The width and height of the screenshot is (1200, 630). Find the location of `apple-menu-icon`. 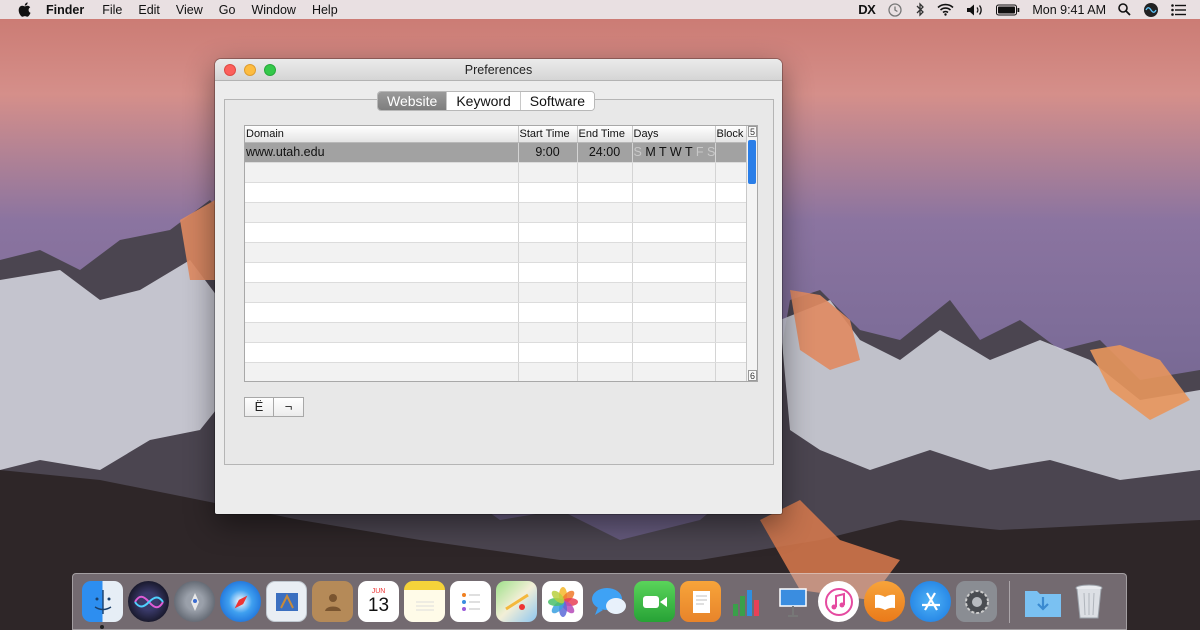

apple-menu-icon is located at coordinates (24, 10).